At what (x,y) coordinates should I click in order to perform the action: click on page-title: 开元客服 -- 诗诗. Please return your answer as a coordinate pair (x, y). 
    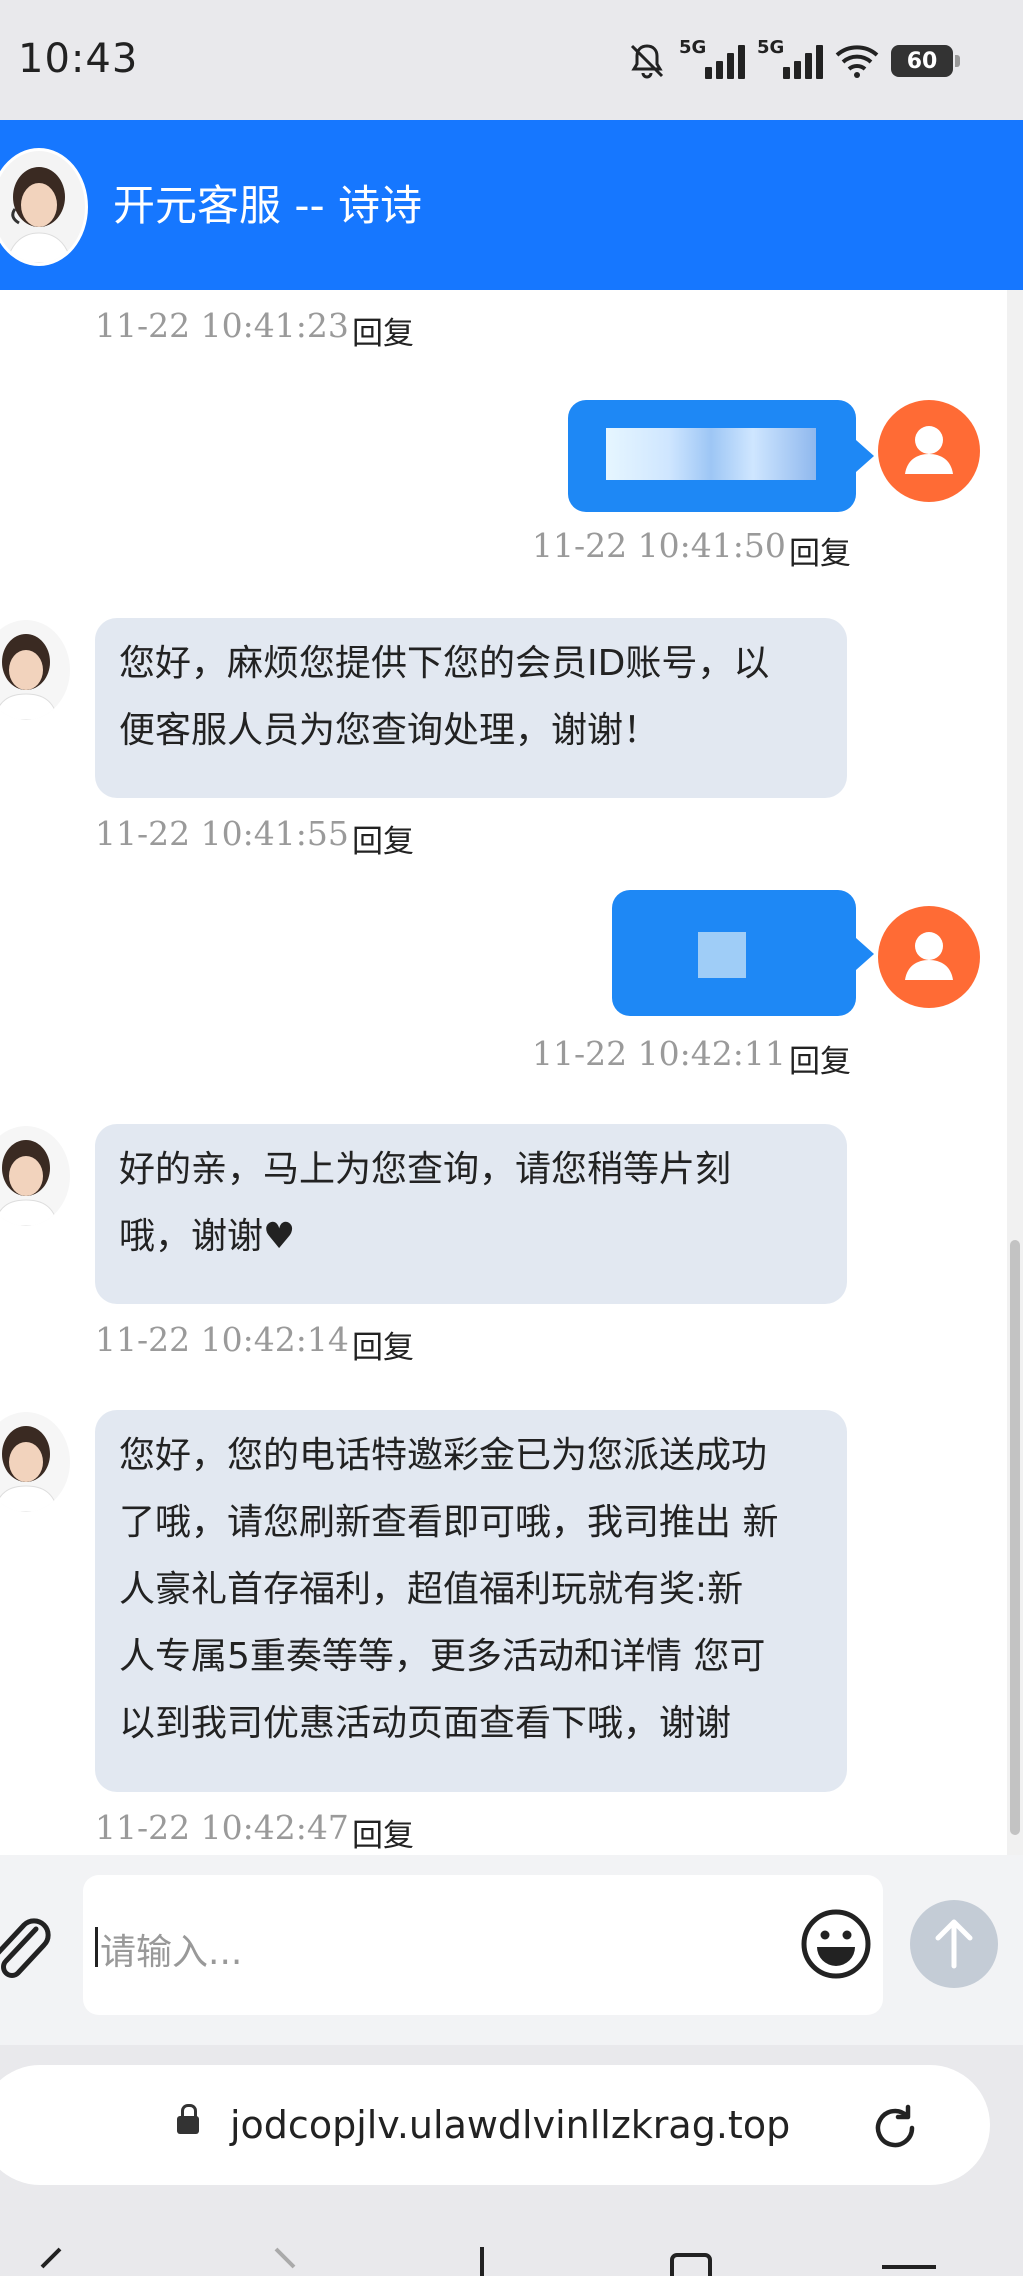
    Looking at the image, I should click on (268, 205).